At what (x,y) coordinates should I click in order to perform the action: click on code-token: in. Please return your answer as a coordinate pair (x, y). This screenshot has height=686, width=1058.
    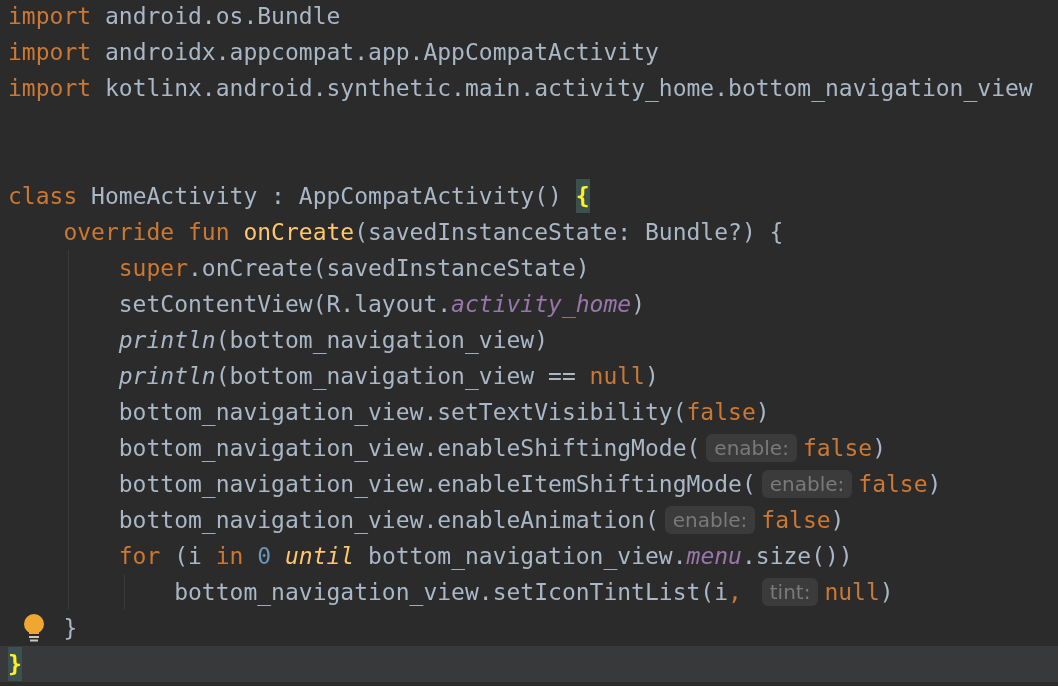
    Looking at the image, I should click on (230, 556).